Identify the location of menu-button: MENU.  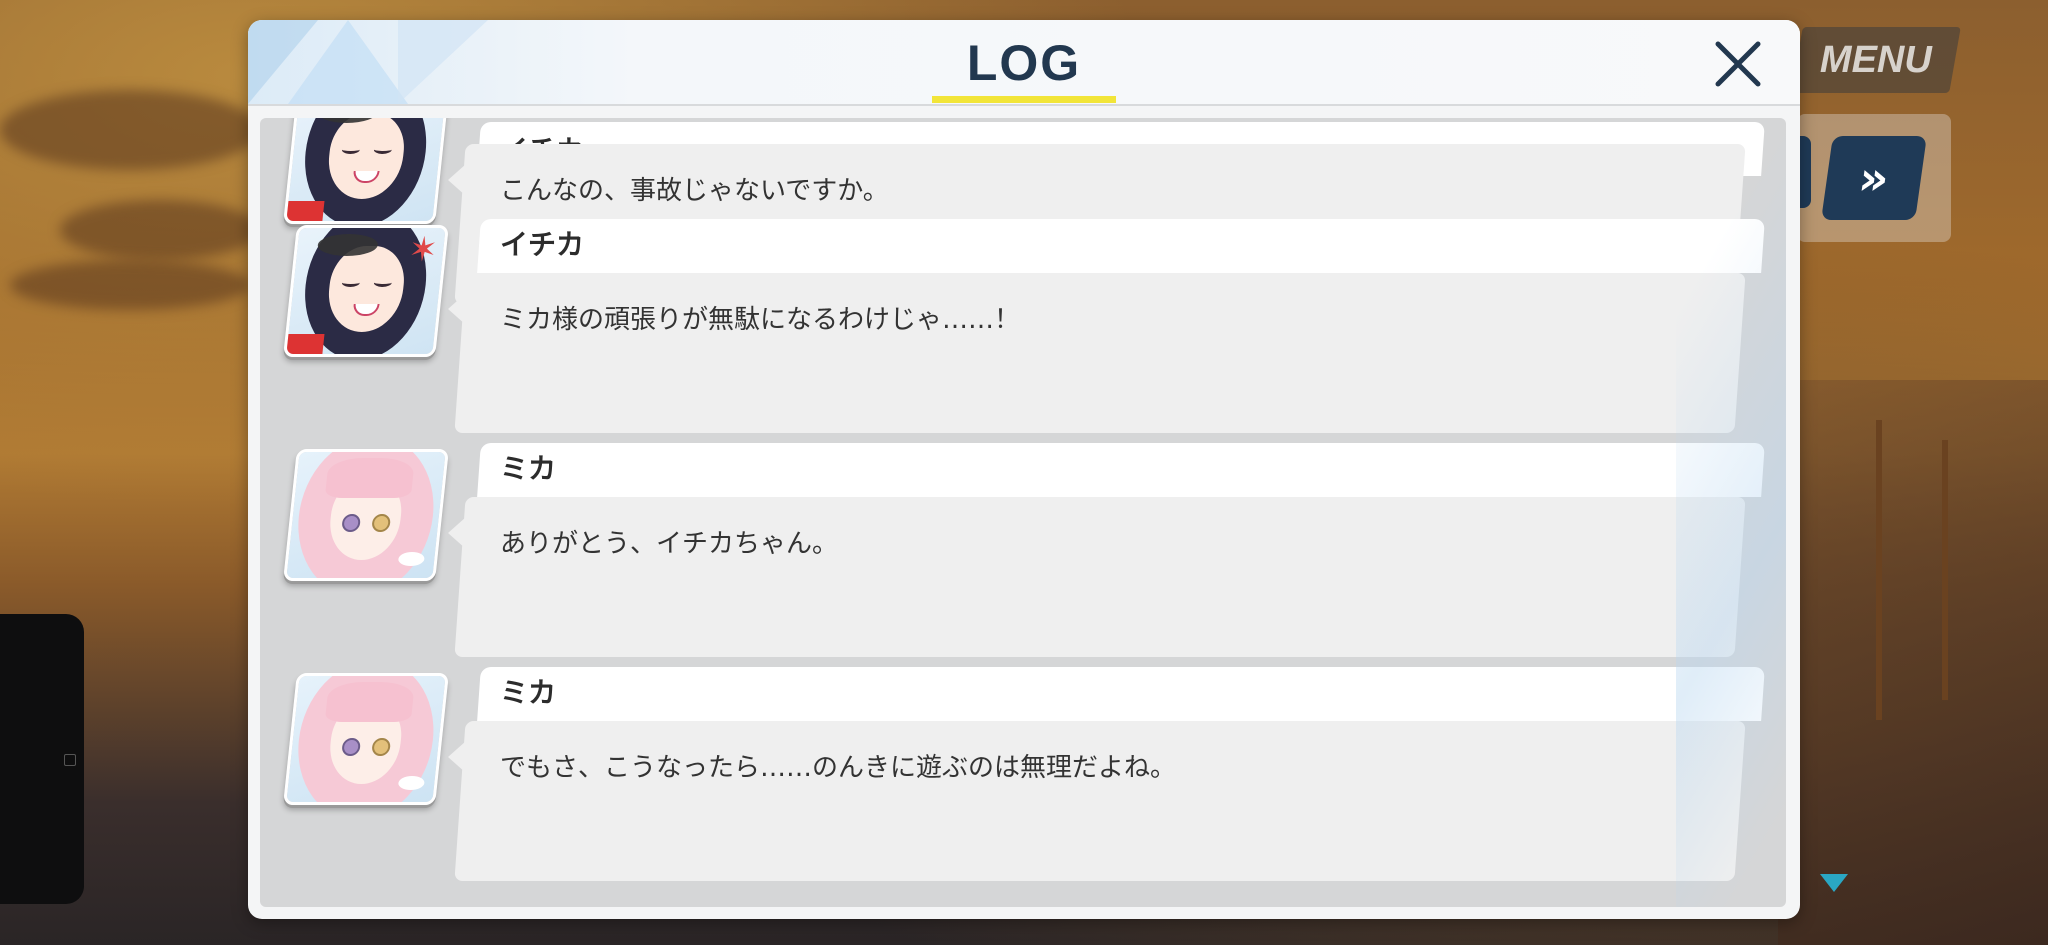
(1876, 60).